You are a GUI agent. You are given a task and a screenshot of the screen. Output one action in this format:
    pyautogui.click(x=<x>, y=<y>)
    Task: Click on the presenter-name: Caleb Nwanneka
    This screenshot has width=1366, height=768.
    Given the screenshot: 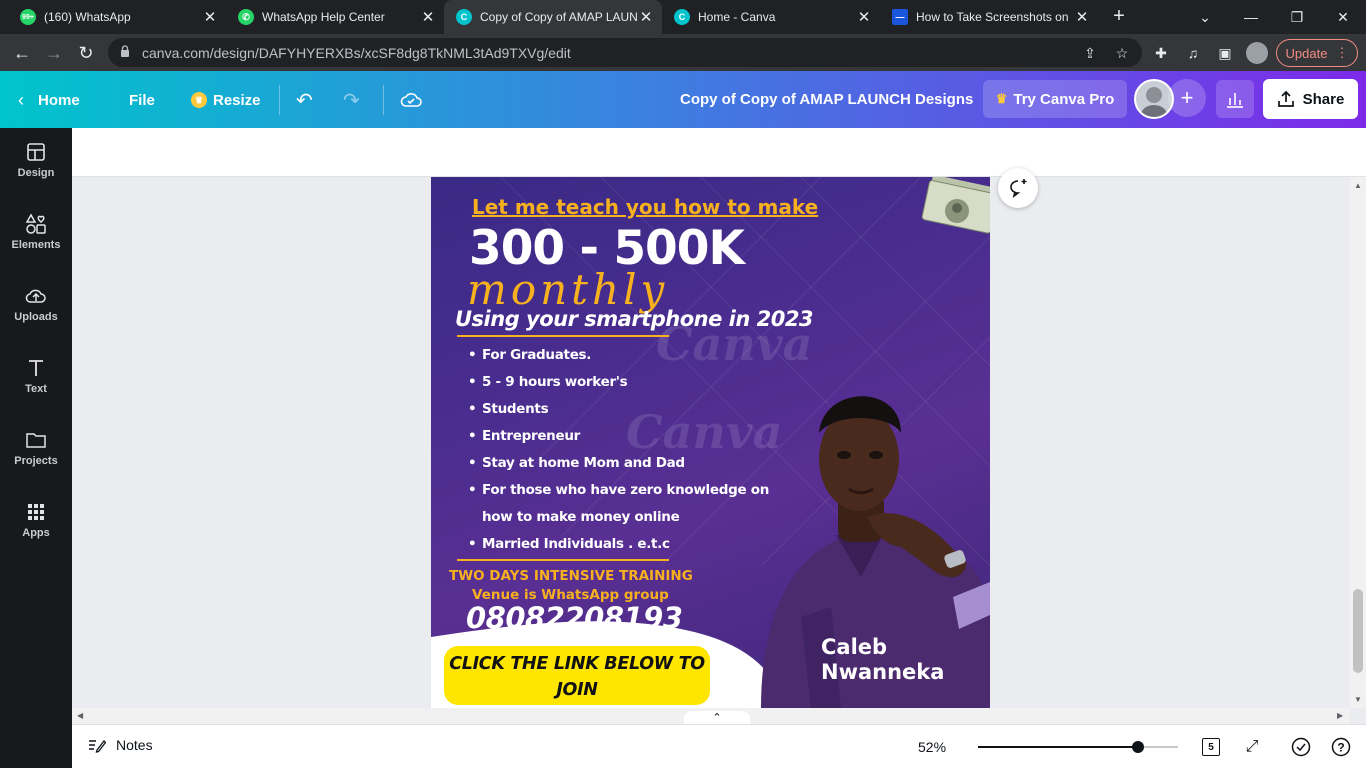 What is the action you would take?
    pyautogui.click(x=882, y=660)
    